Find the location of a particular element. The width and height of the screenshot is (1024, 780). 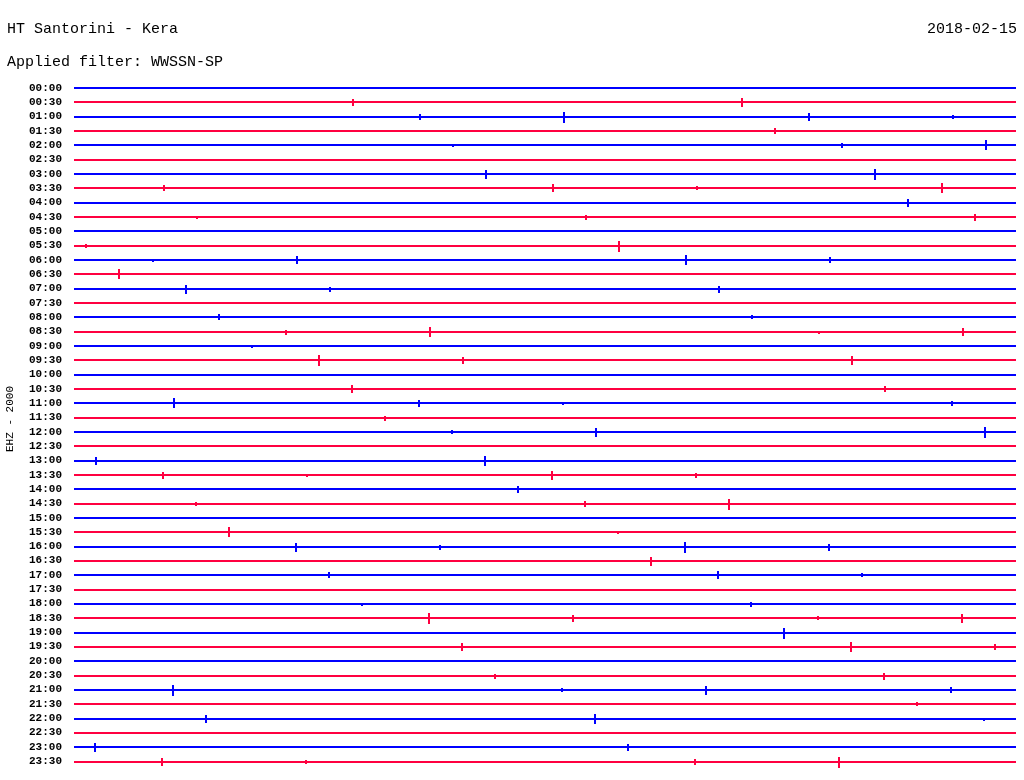

time-label: 14:00 is located at coordinates (45, 489).